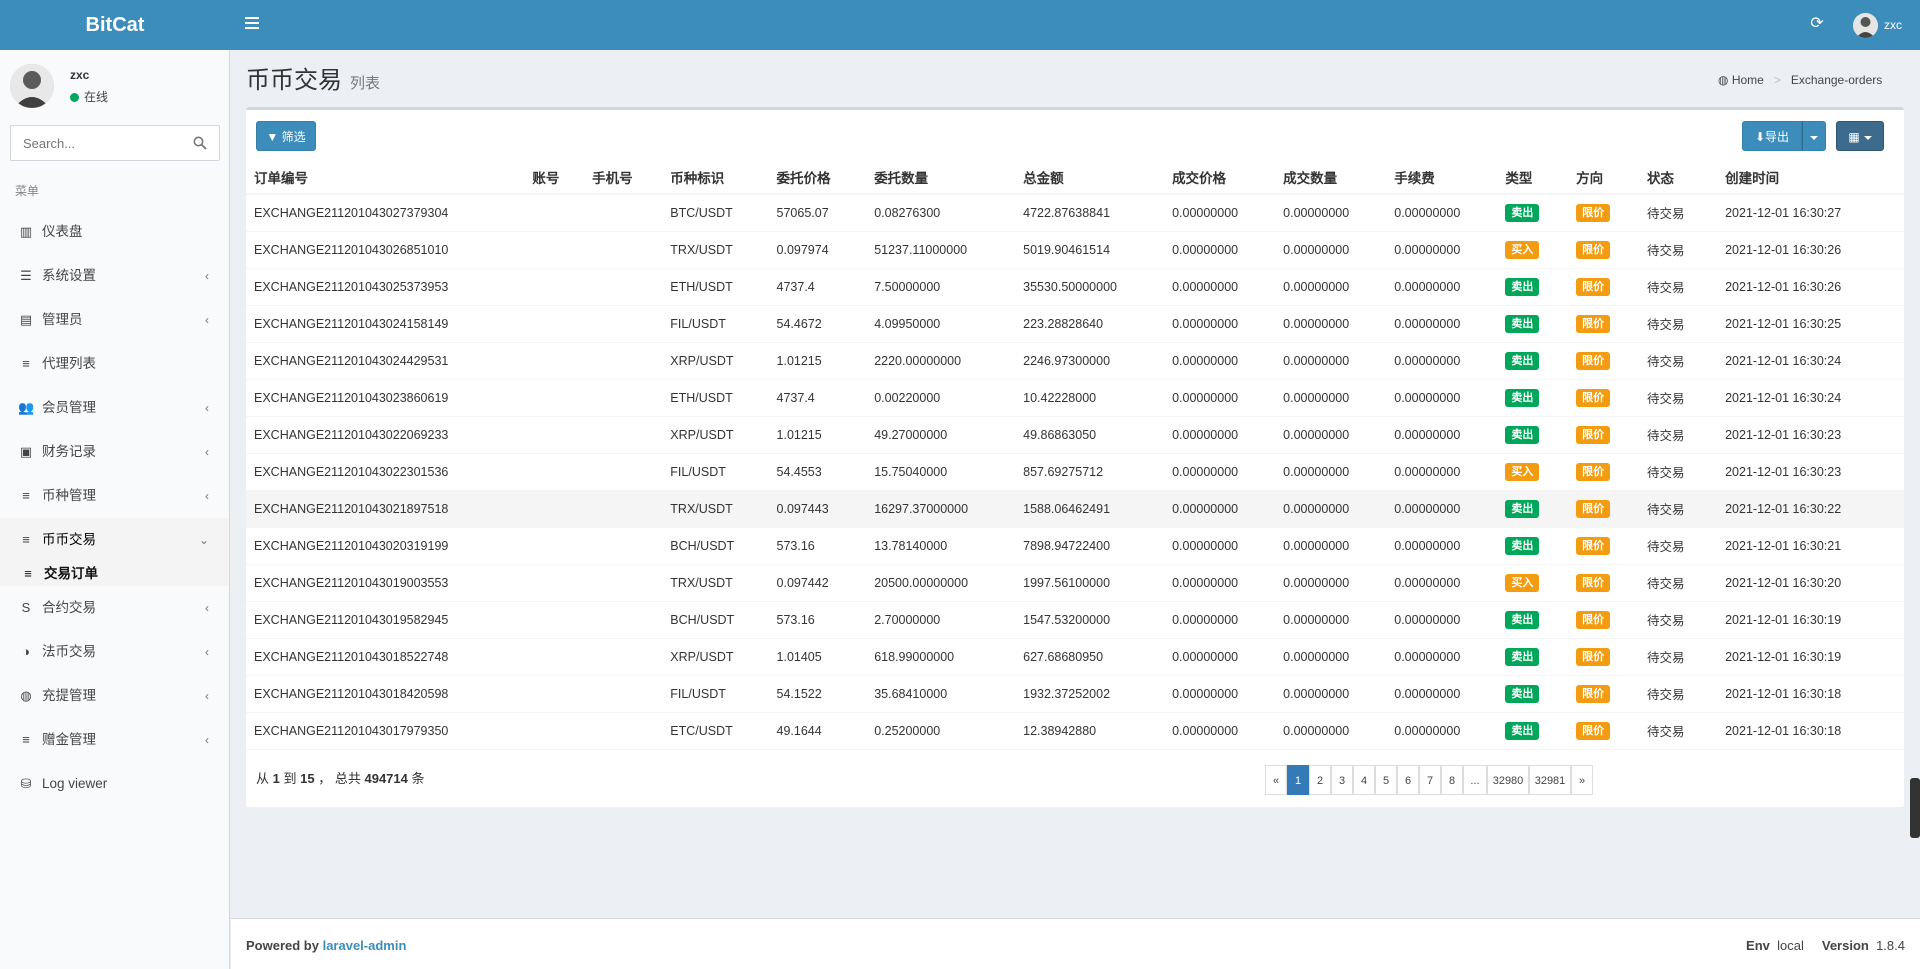 The height and width of the screenshot is (969, 1920). I want to click on page-button: 2, so click(1320, 780).